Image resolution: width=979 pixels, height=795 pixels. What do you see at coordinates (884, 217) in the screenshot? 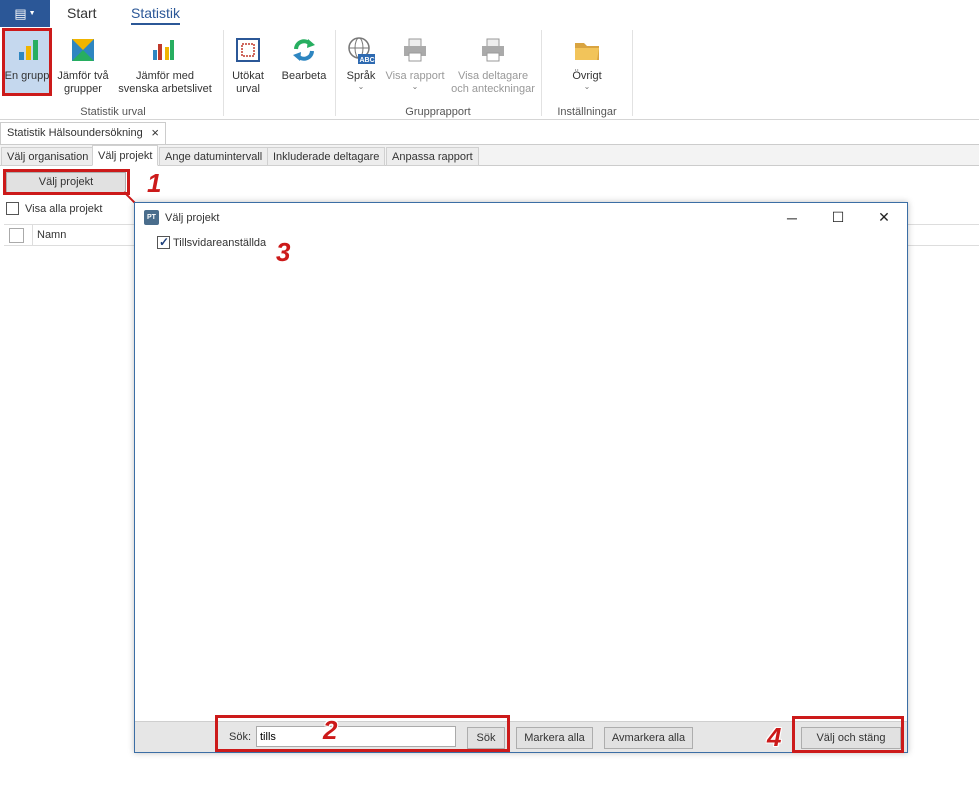
I see `close-icon: ✕` at bounding box center [884, 217].